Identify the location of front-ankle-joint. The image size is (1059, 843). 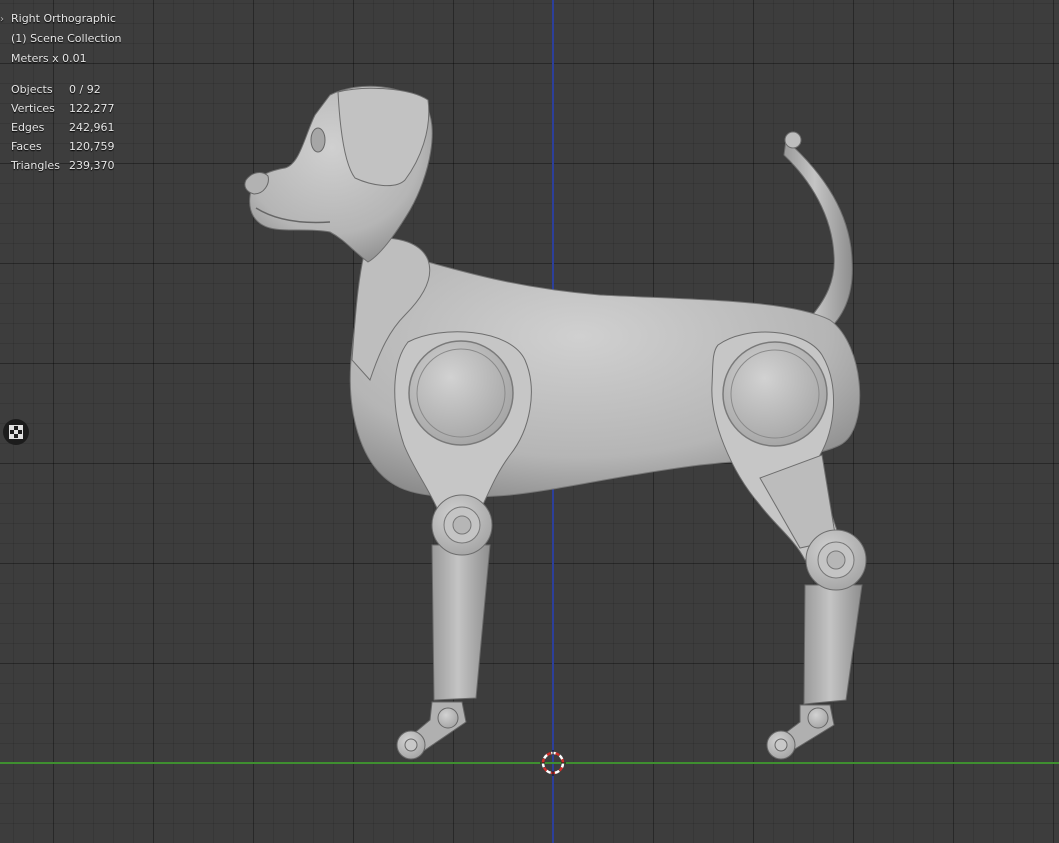
(448, 718).